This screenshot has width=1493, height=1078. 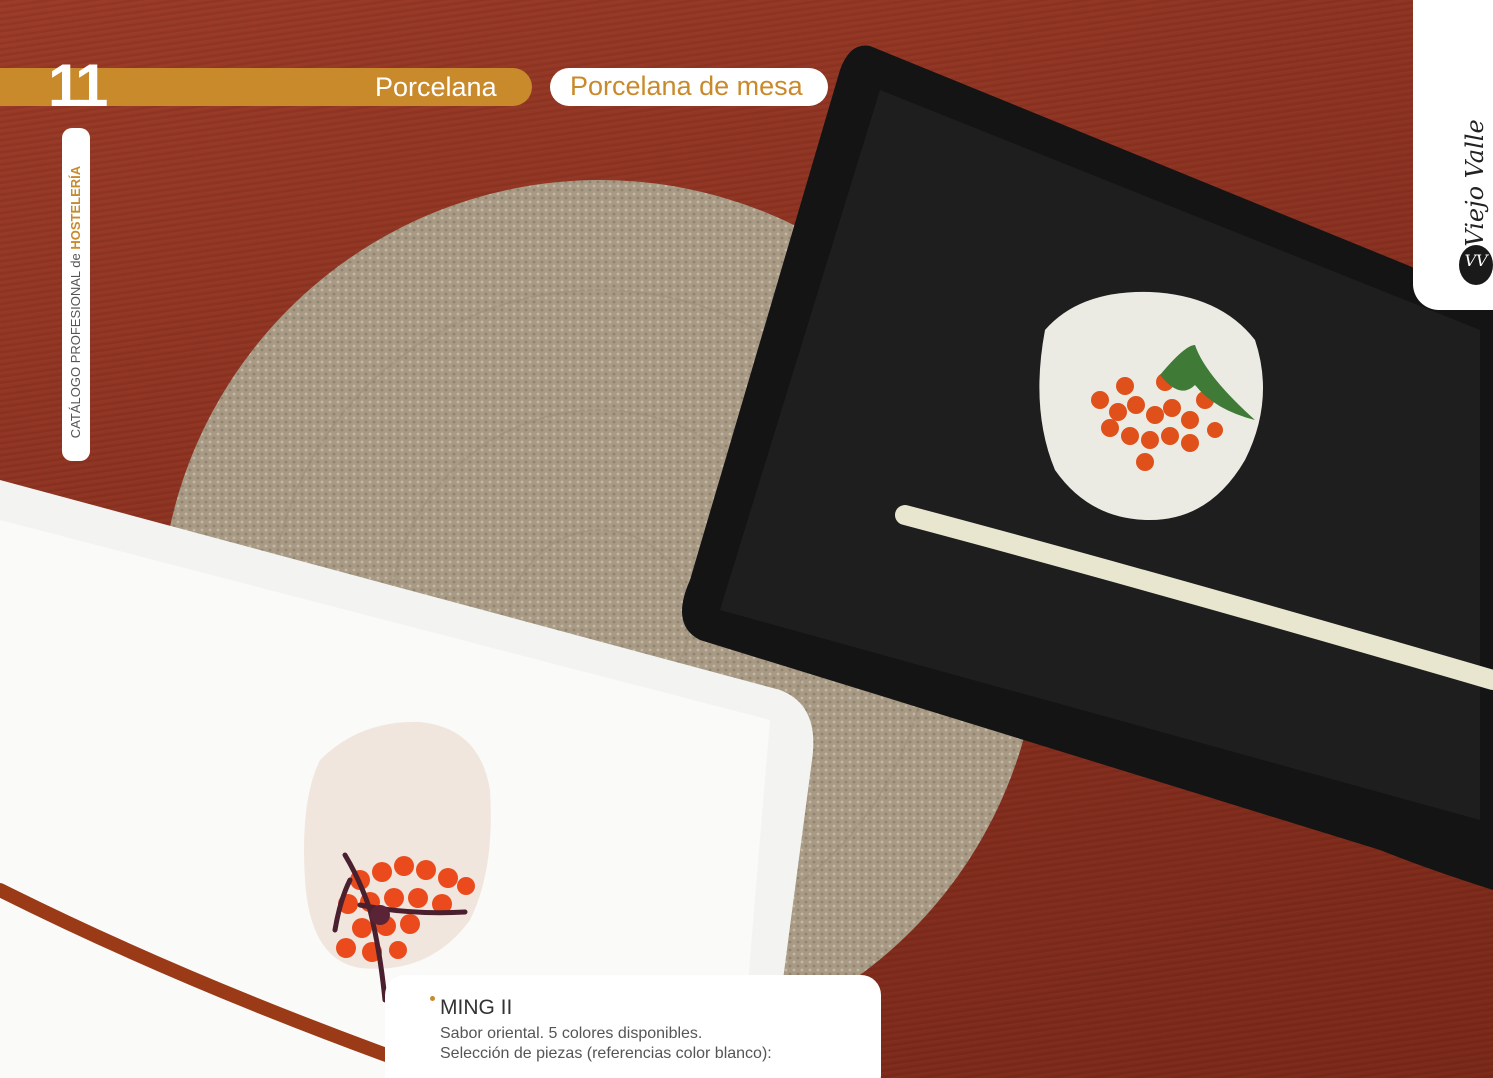 I want to click on brand-logo-text: VV, so click(x=1476, y=260).